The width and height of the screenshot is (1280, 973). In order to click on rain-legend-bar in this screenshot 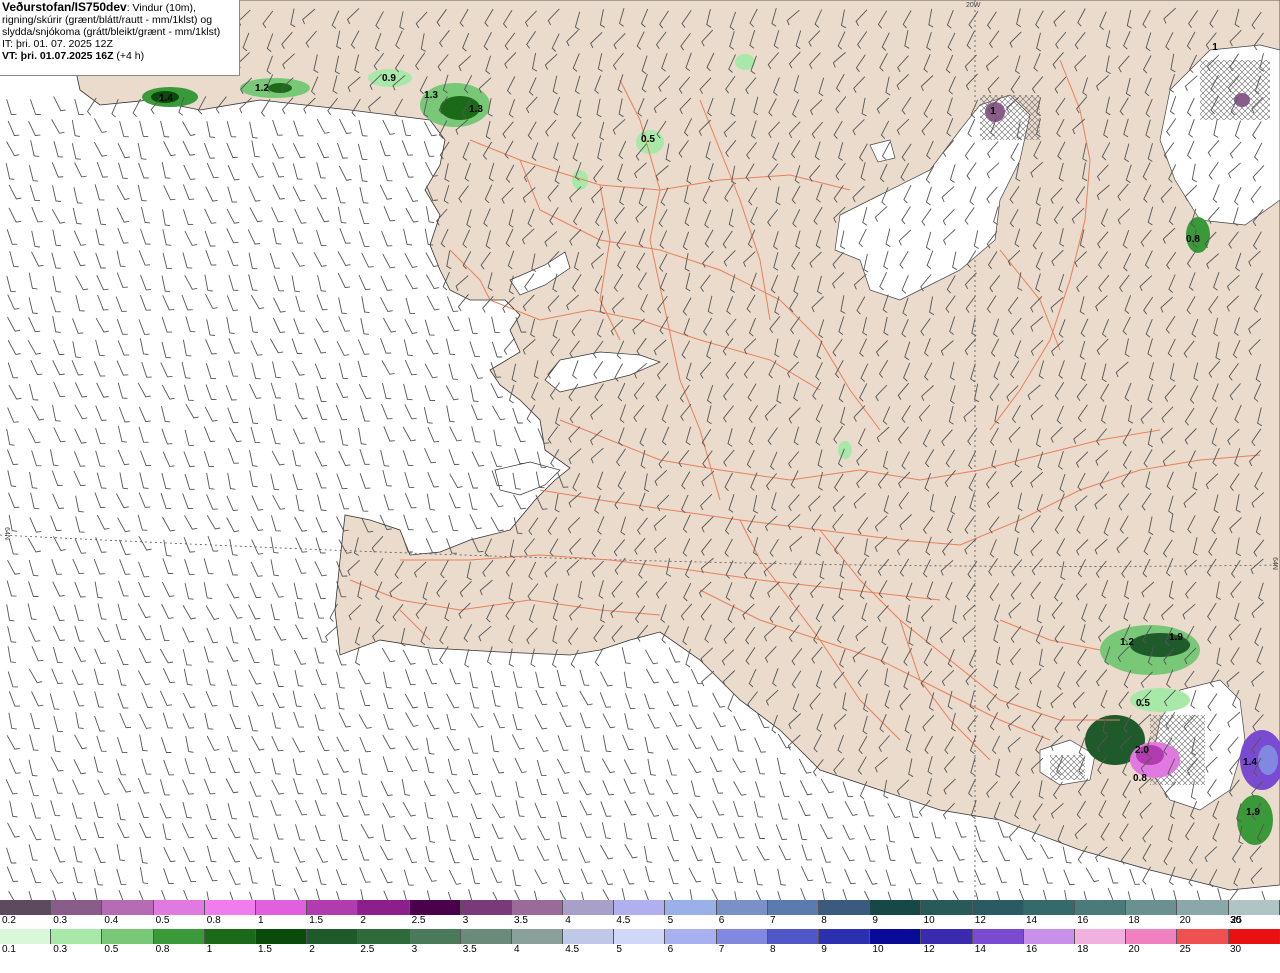, I will do `click(640, 936)`.